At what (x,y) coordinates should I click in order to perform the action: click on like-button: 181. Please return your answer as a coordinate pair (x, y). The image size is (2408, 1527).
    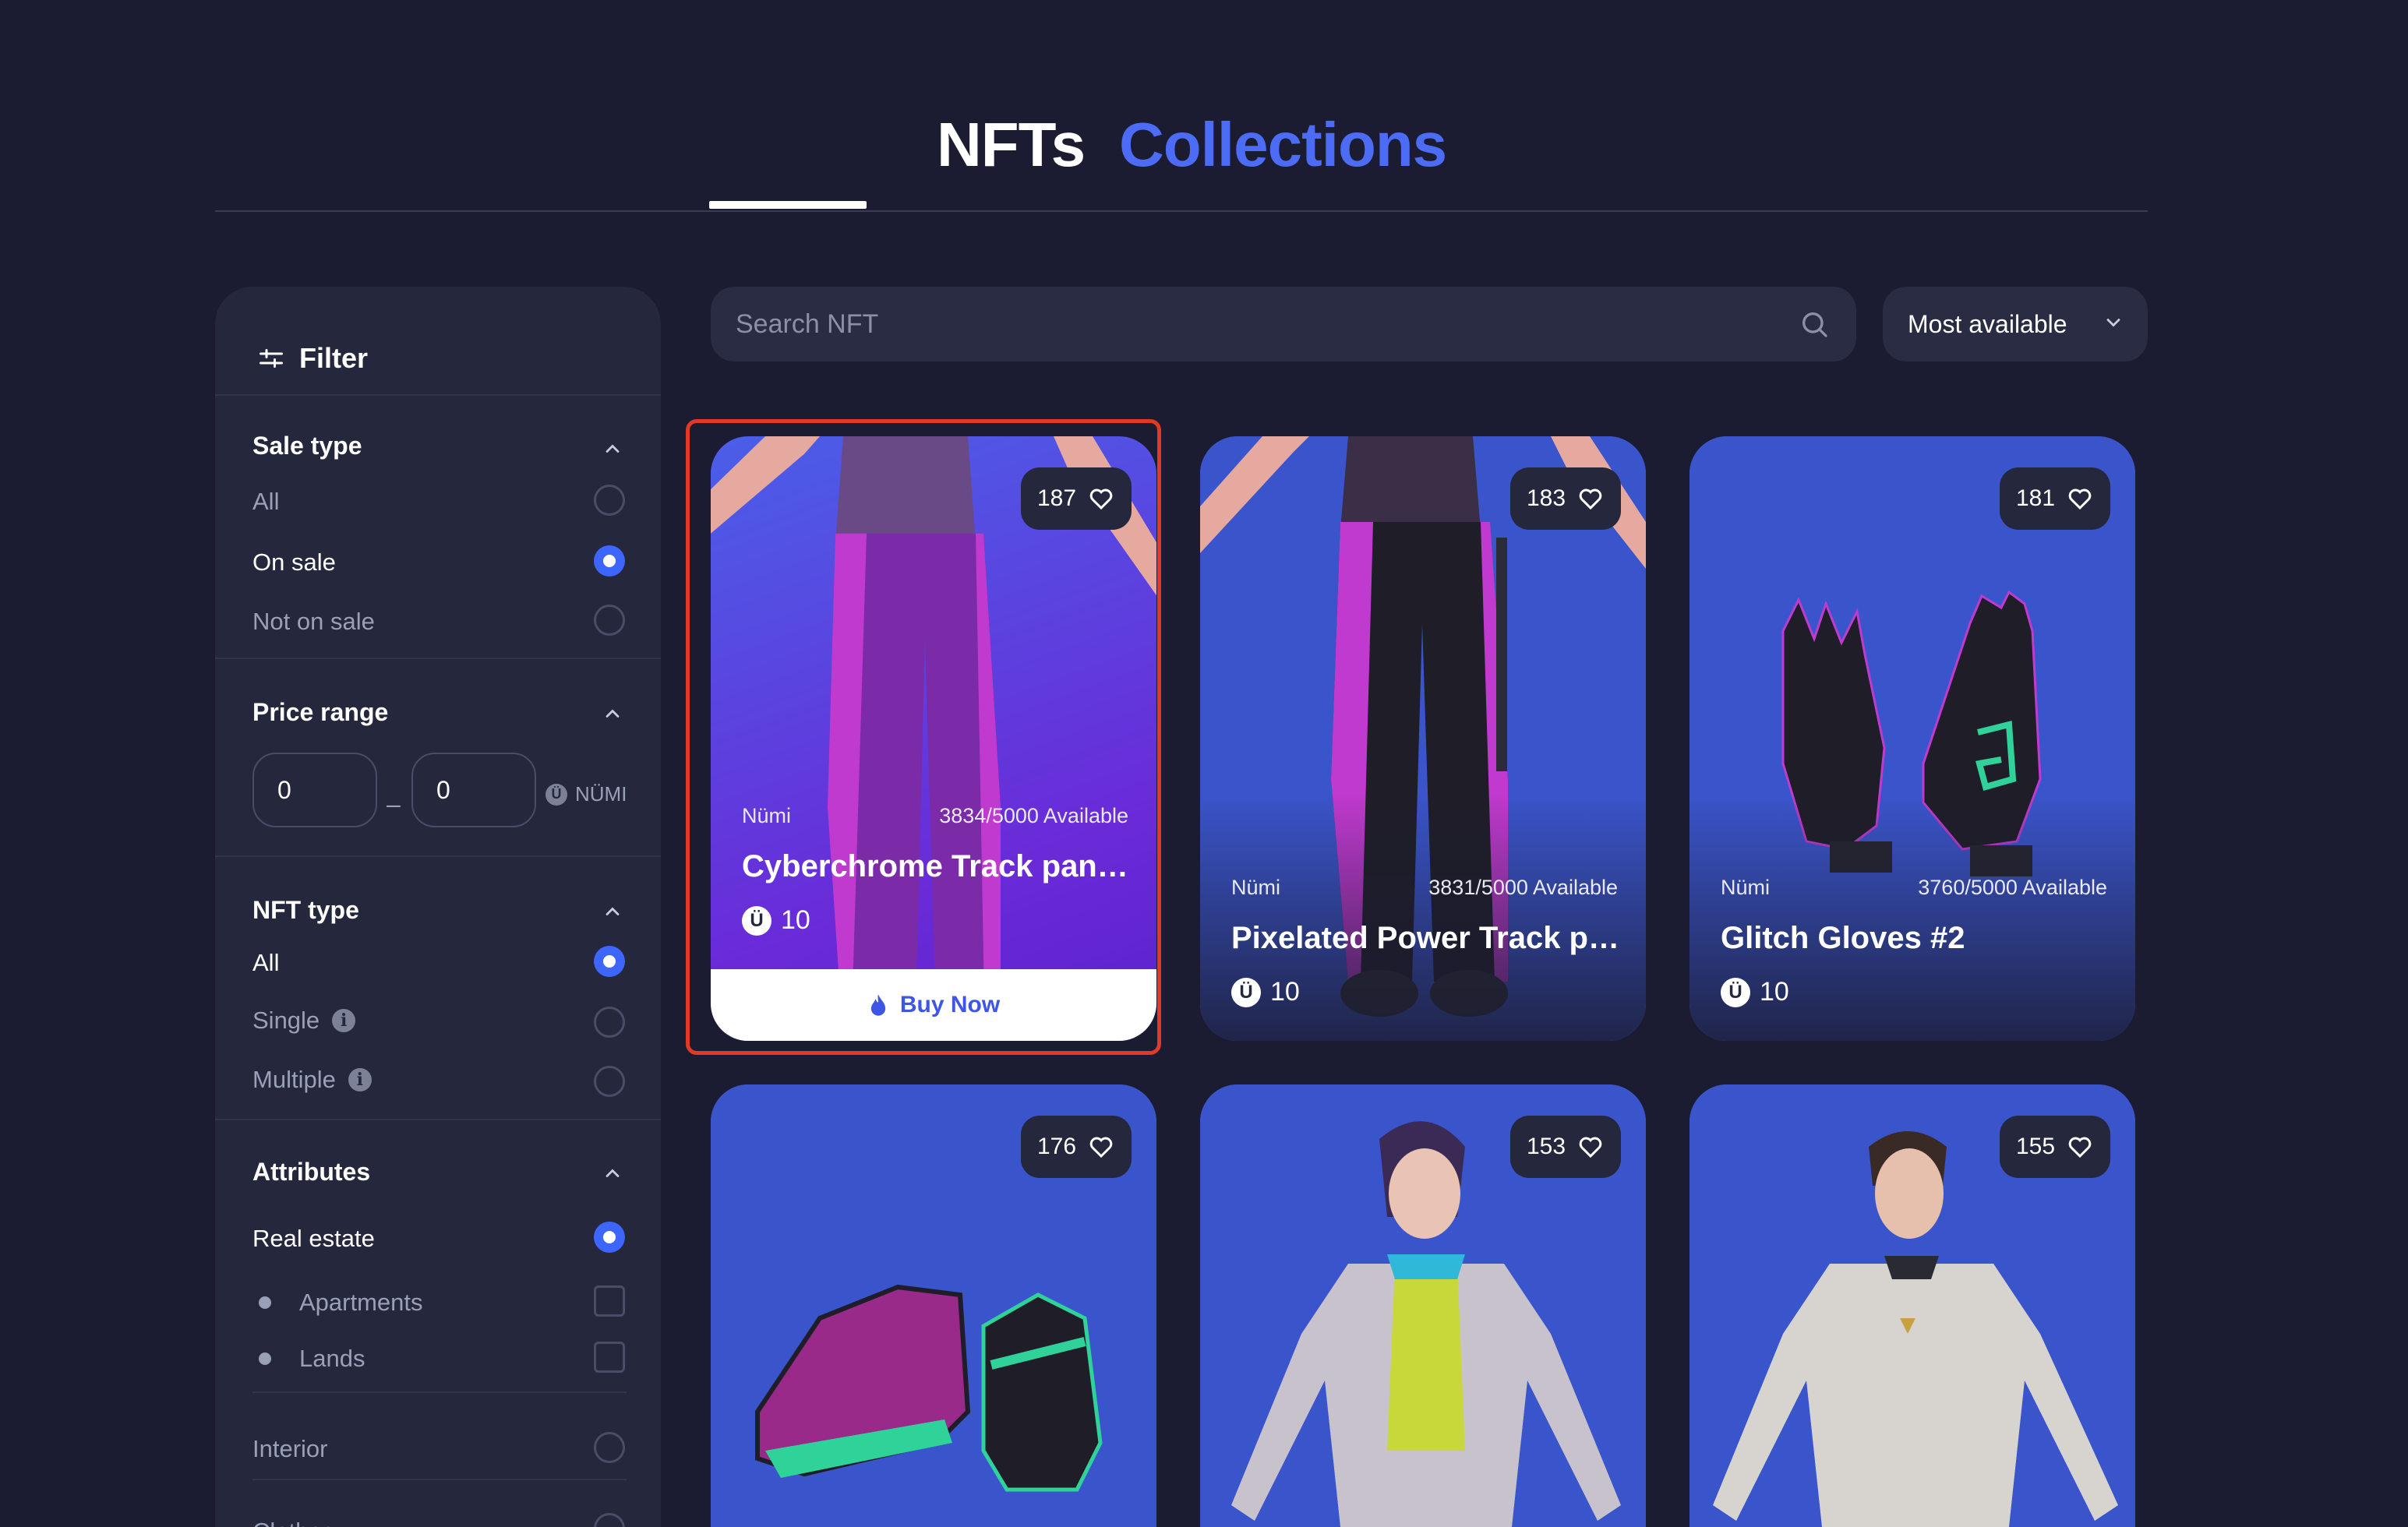
    Looking at the image, I should click on (2055, 498).